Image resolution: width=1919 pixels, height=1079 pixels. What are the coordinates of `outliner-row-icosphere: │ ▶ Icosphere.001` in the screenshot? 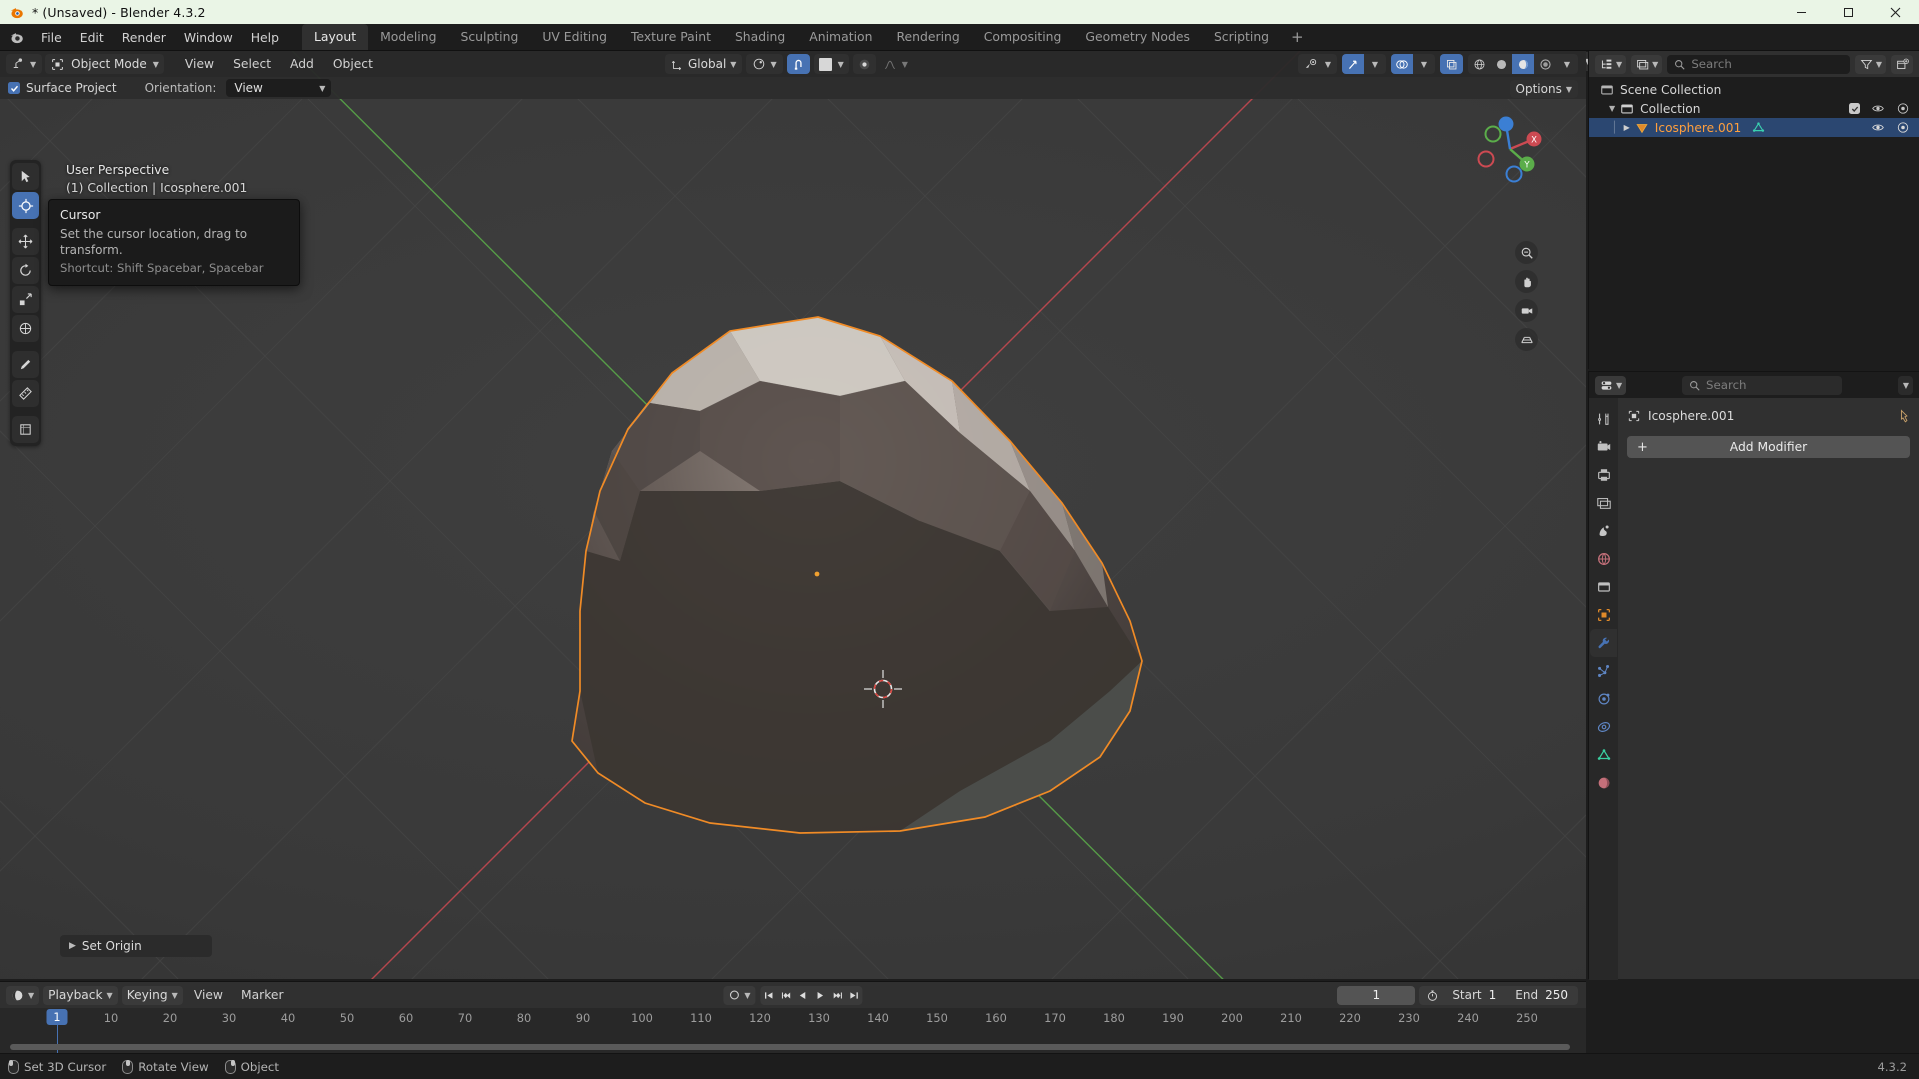 It's located at (1754, 127).